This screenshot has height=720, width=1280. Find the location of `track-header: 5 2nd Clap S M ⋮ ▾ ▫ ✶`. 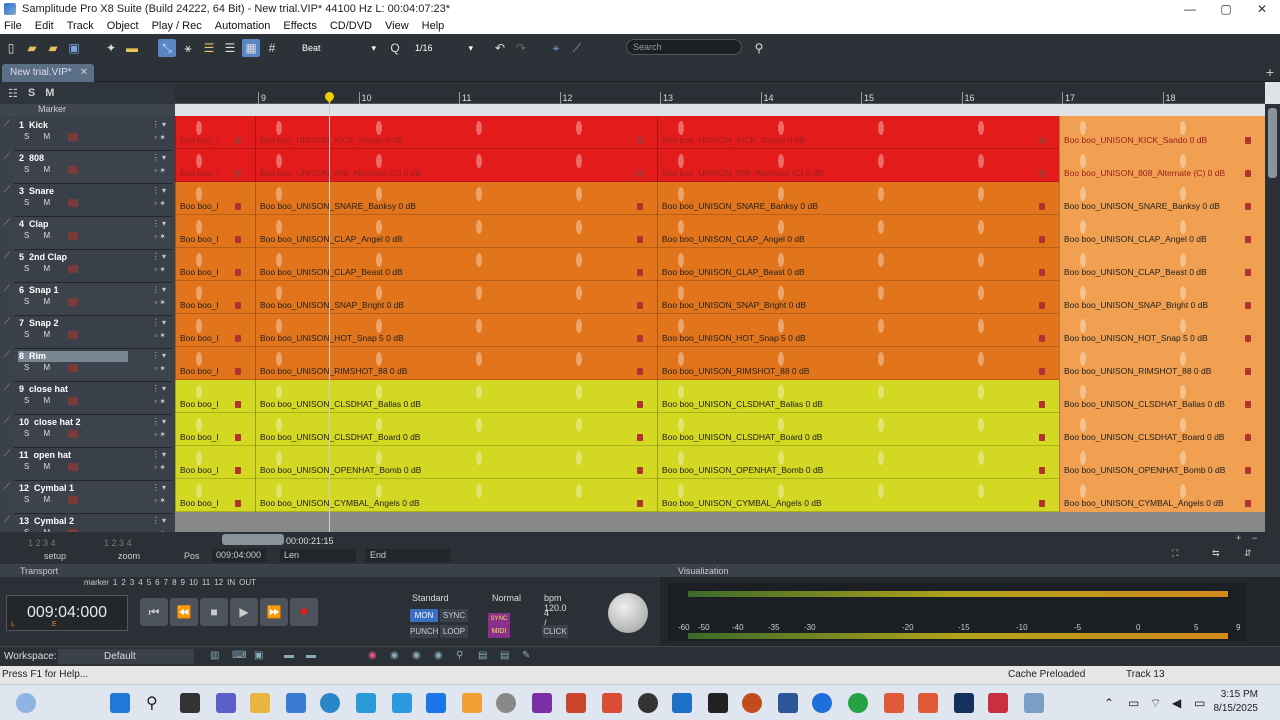

track-header: 5 2nd Clap S M ⋮ ▾ ▫ ✶ is located at coordinates (93, 266).